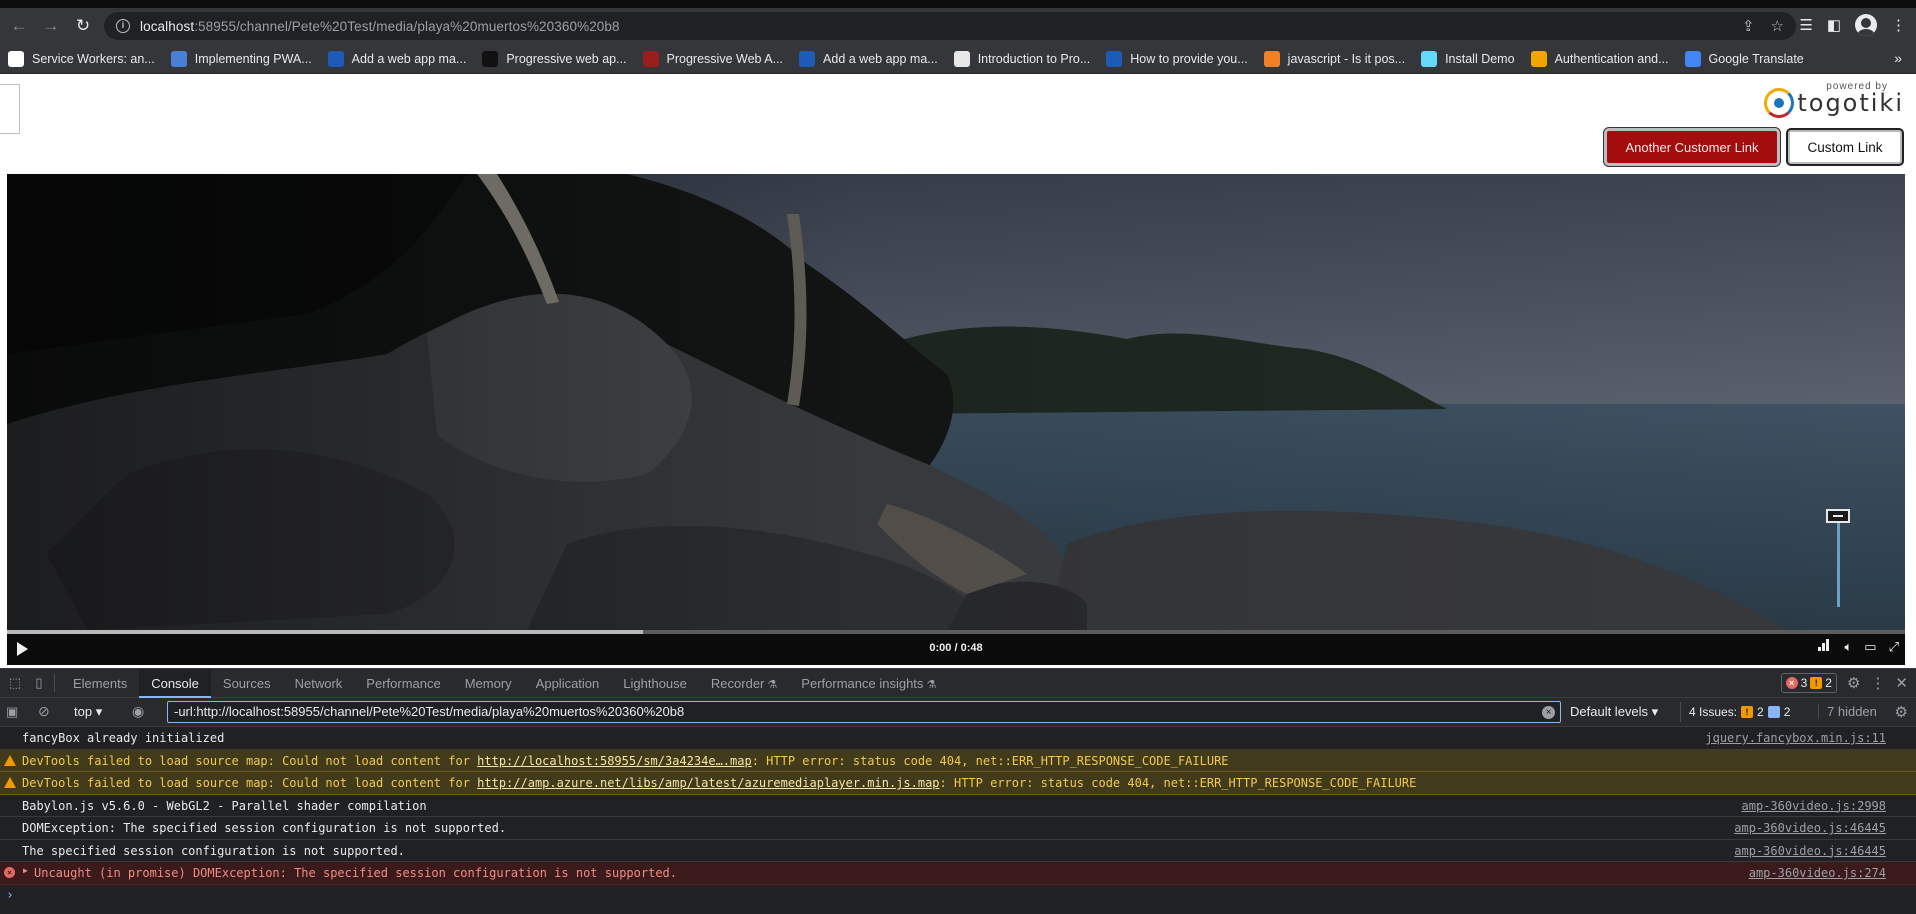 This screenshot has height=914, width=1916. I want to click on side-panel-icon: ◧, so click(1834, 25).